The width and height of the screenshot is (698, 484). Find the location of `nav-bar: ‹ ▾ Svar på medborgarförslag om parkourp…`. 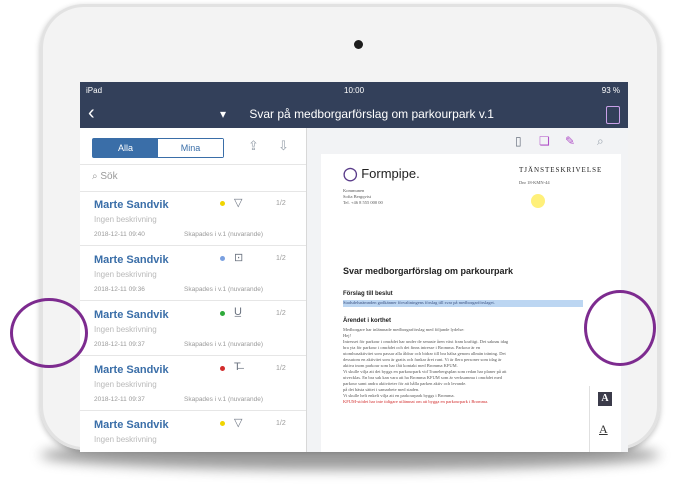

nav-bar: ‹ ▾ Svar på medborgarförslag om parkourp… is located at coordinates (354, 114).